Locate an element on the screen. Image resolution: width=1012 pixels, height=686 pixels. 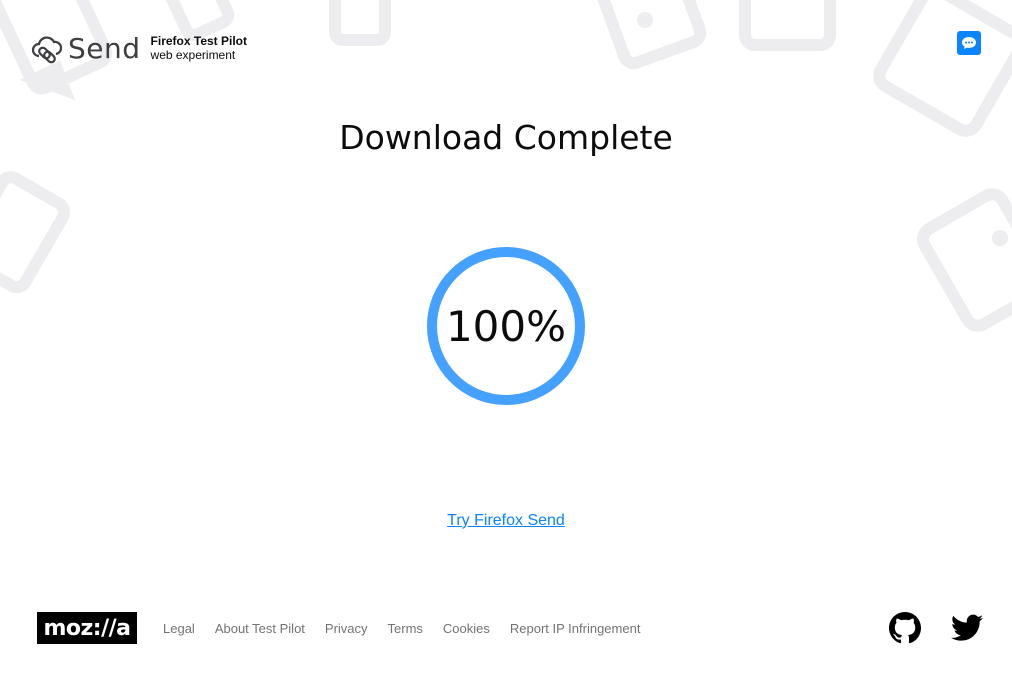
download-progress: 100% is located at coordinates (506, 326).